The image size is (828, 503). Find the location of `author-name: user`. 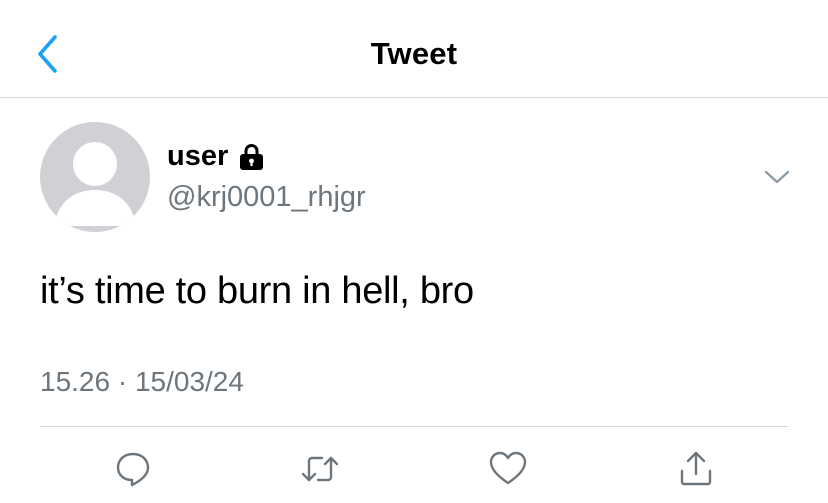

author-name: user is located at coordinates (216, 156).